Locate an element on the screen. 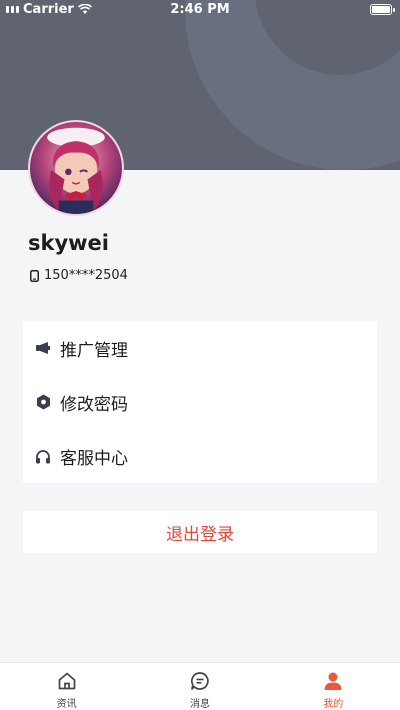 The image size is (400, 710). message-icon is located at coordinates (200, 680).